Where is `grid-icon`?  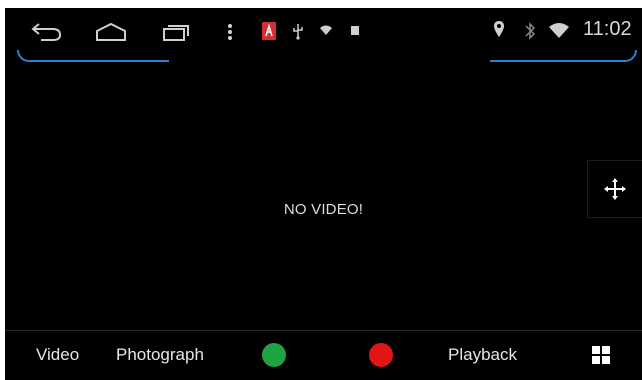
grid-icon is located at coordinates (601, 355).